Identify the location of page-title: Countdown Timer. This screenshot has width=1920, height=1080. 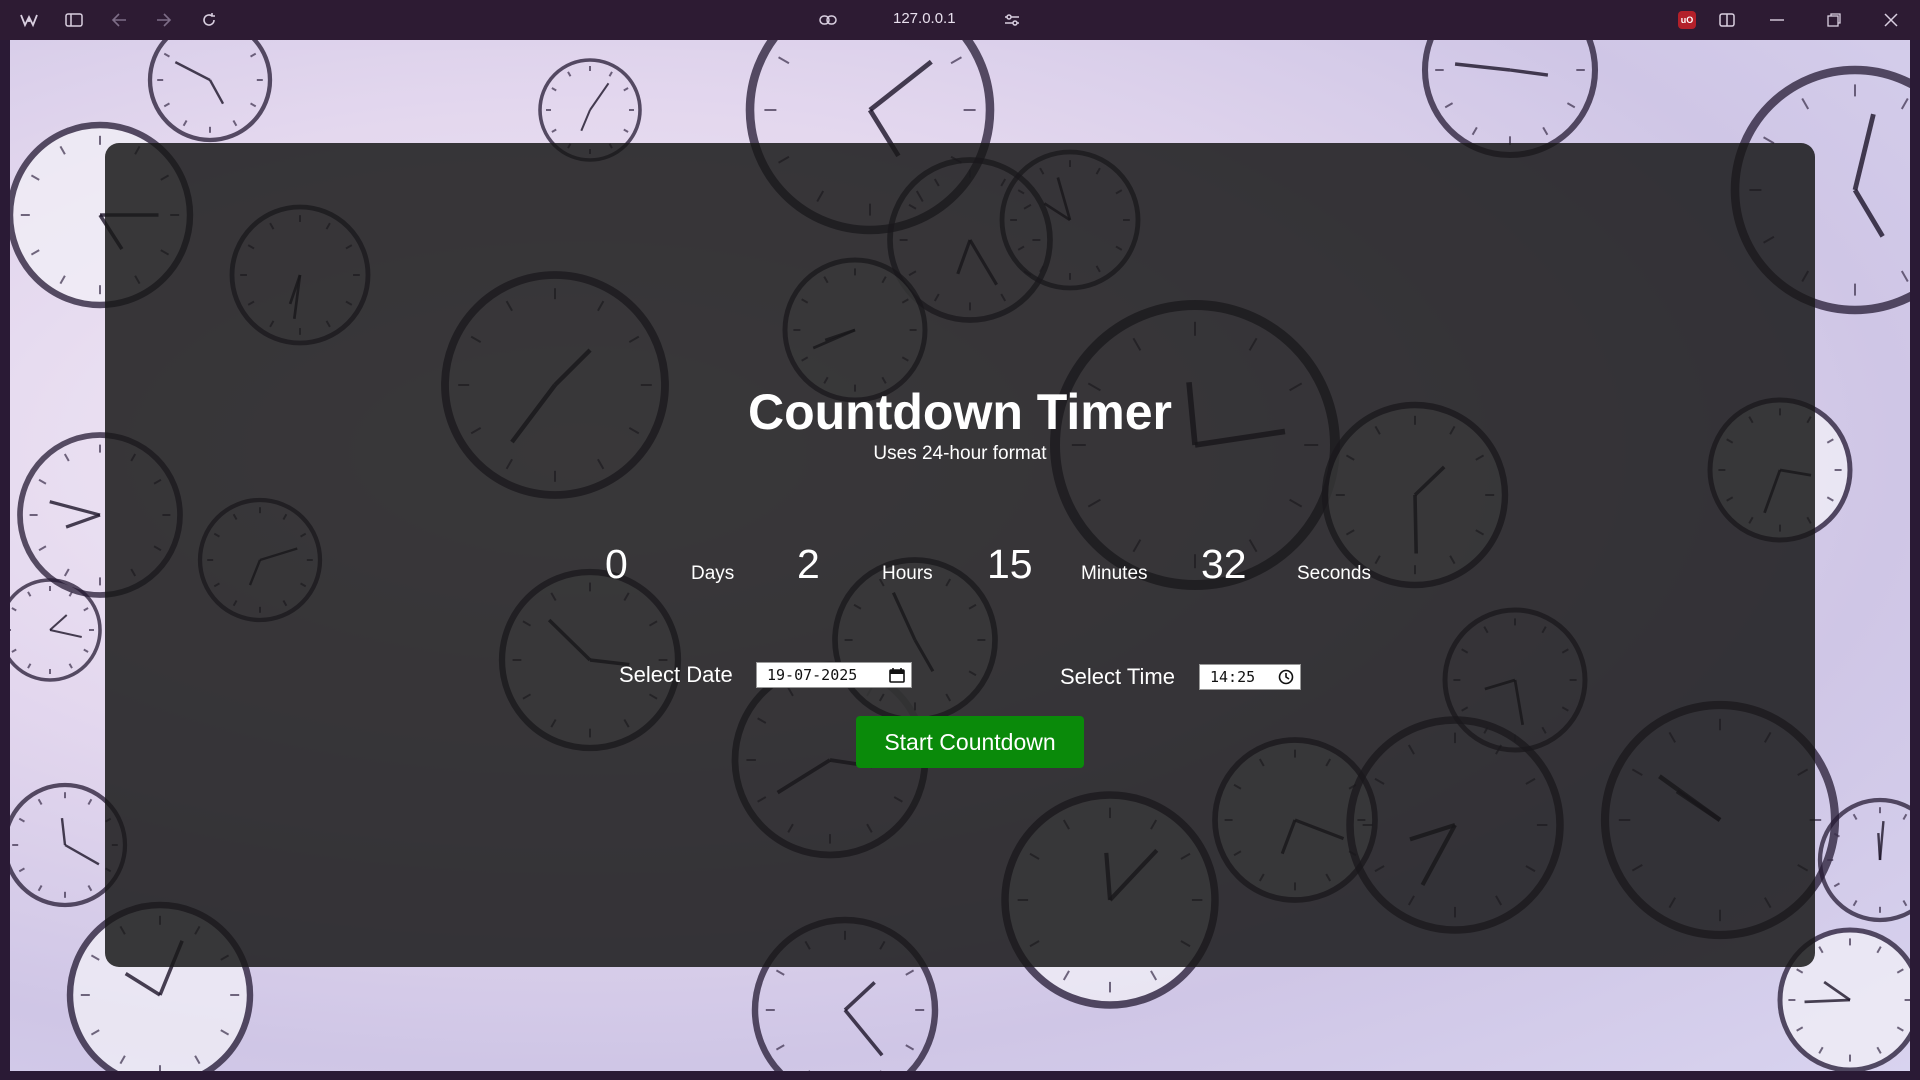
(960, 412).